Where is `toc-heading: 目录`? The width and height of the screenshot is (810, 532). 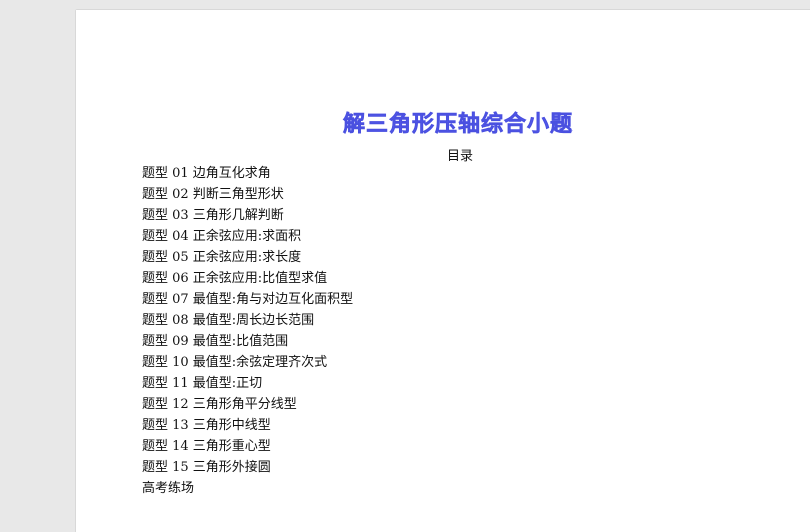 toc-heading: 目录 is located at coordinates (459, 156).